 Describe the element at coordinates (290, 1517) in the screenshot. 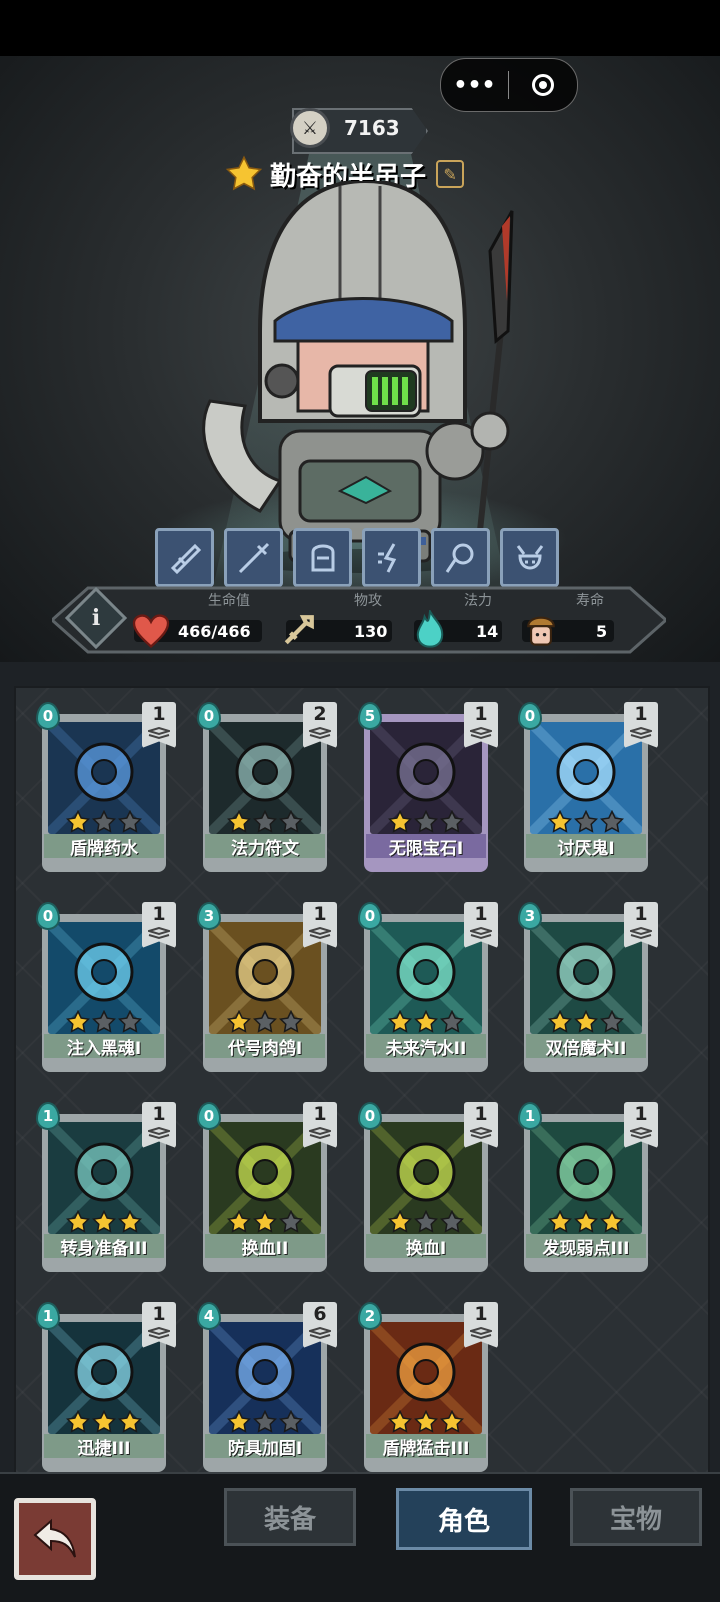

I see `tab-equipment: 装备` at that location.